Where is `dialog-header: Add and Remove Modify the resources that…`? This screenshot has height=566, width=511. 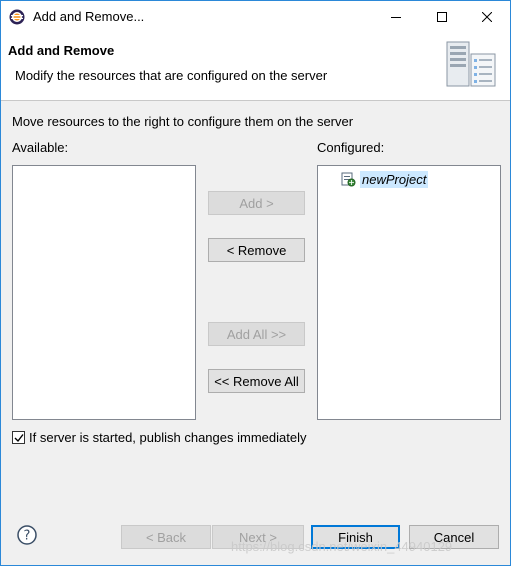 dialog-header: Add and Remove Modify the resources that… is located at coordinates (255, 66).